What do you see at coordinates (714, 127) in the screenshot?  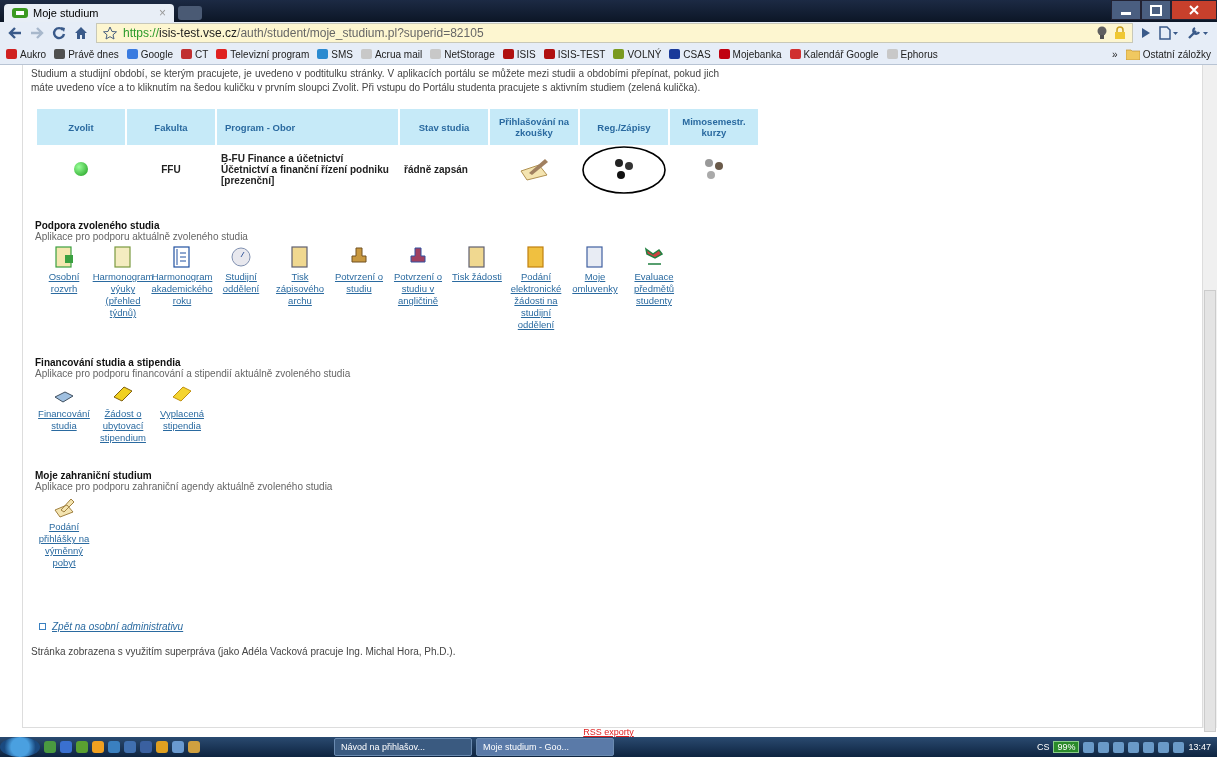 I see `column-header: Mimosemestr. kurzy` at bounding box center [714, 127].